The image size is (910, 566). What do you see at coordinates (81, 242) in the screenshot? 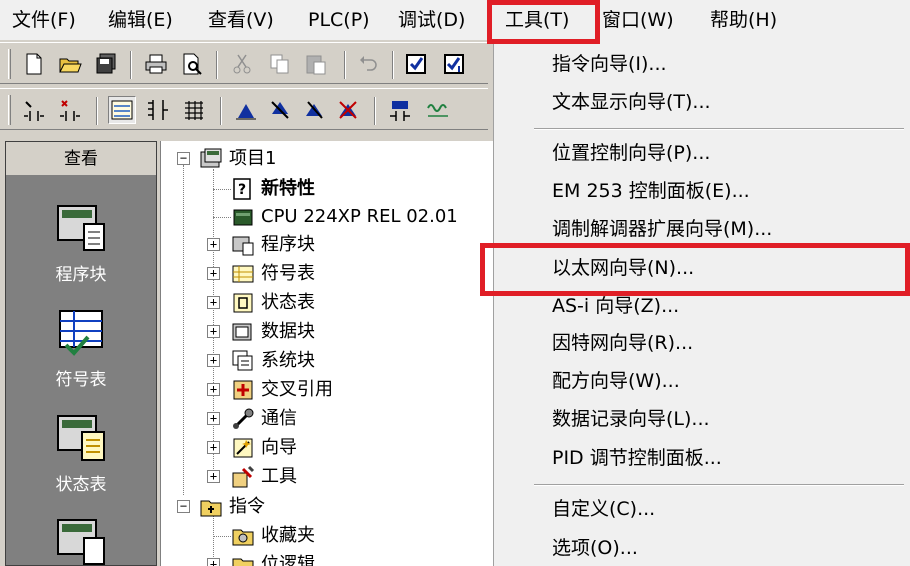
I see `nav-item-program-block: 程序块` at bounding box center [81, 242].